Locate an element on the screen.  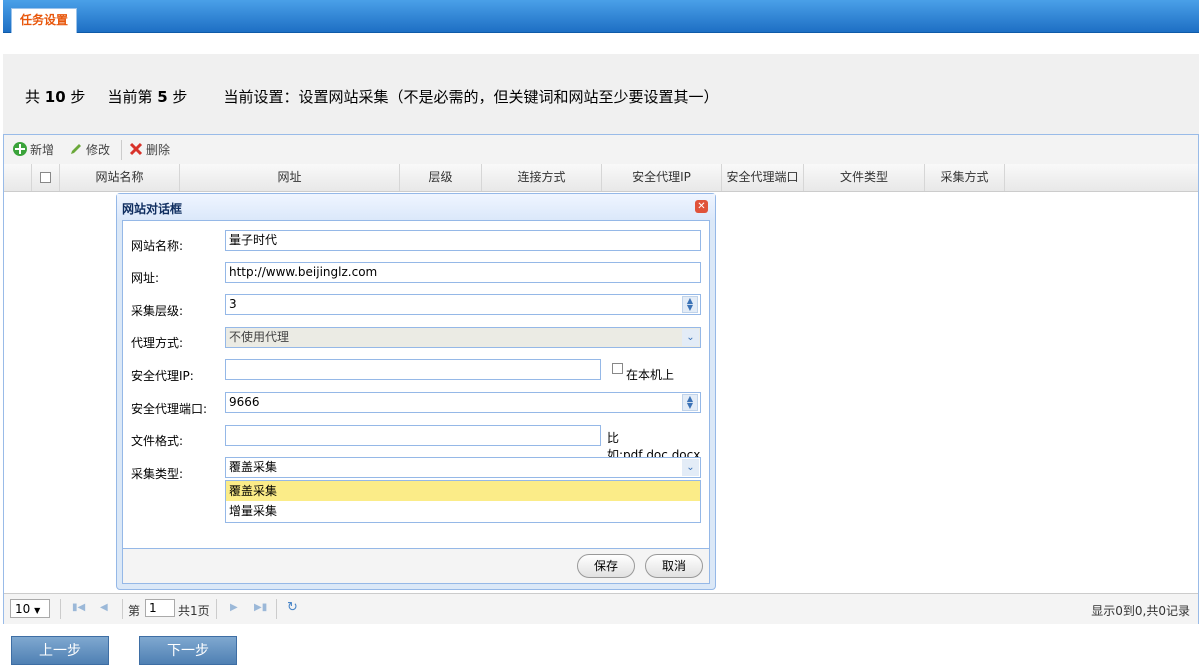
header-file-type: 文件类型 is located at coordinates (864, 177).